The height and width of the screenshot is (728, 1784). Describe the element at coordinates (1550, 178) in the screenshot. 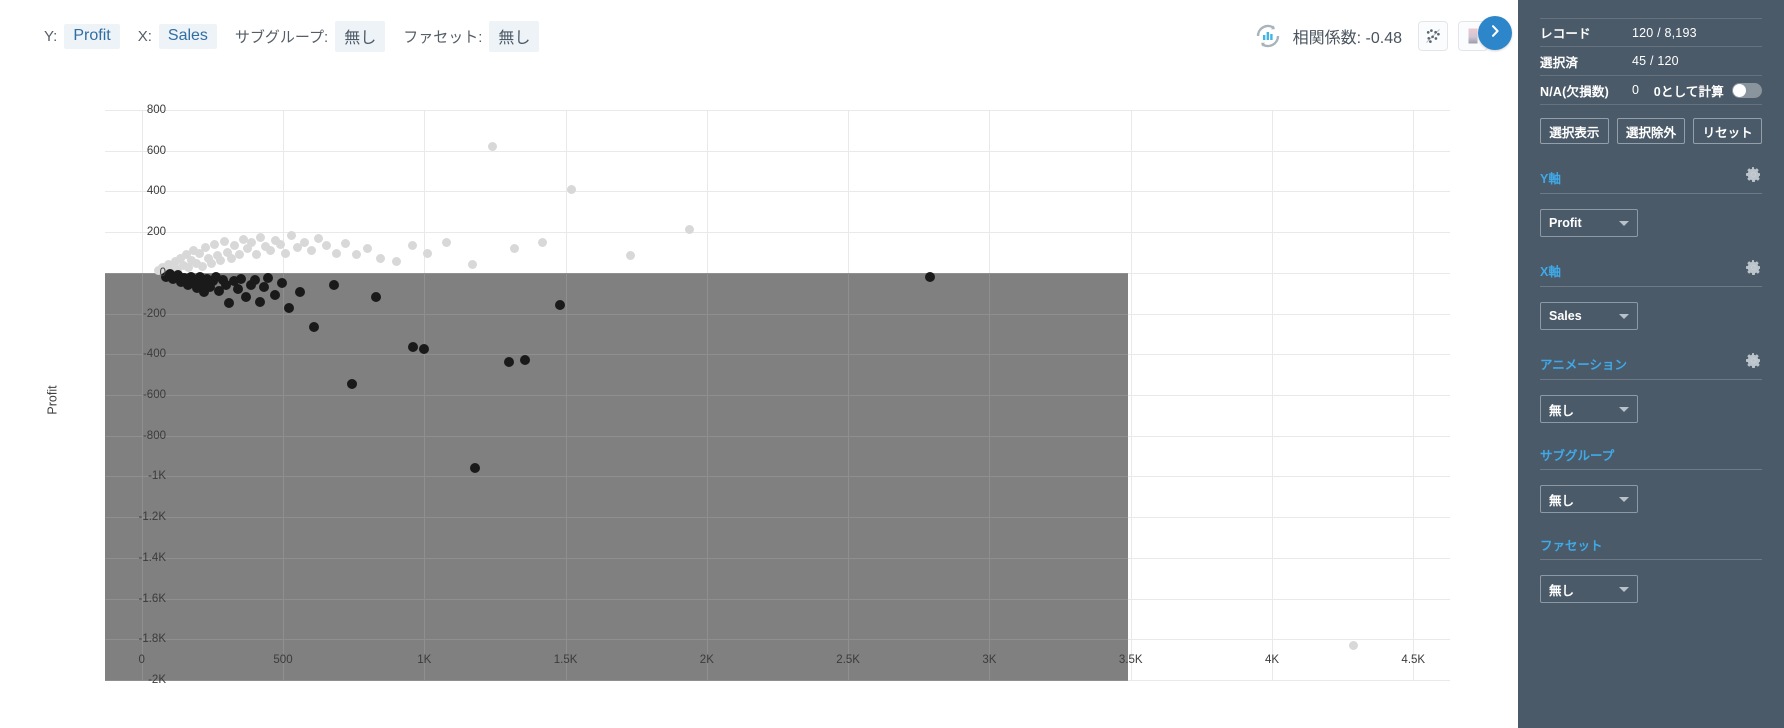

I see `section-title: Y軸` at that location.